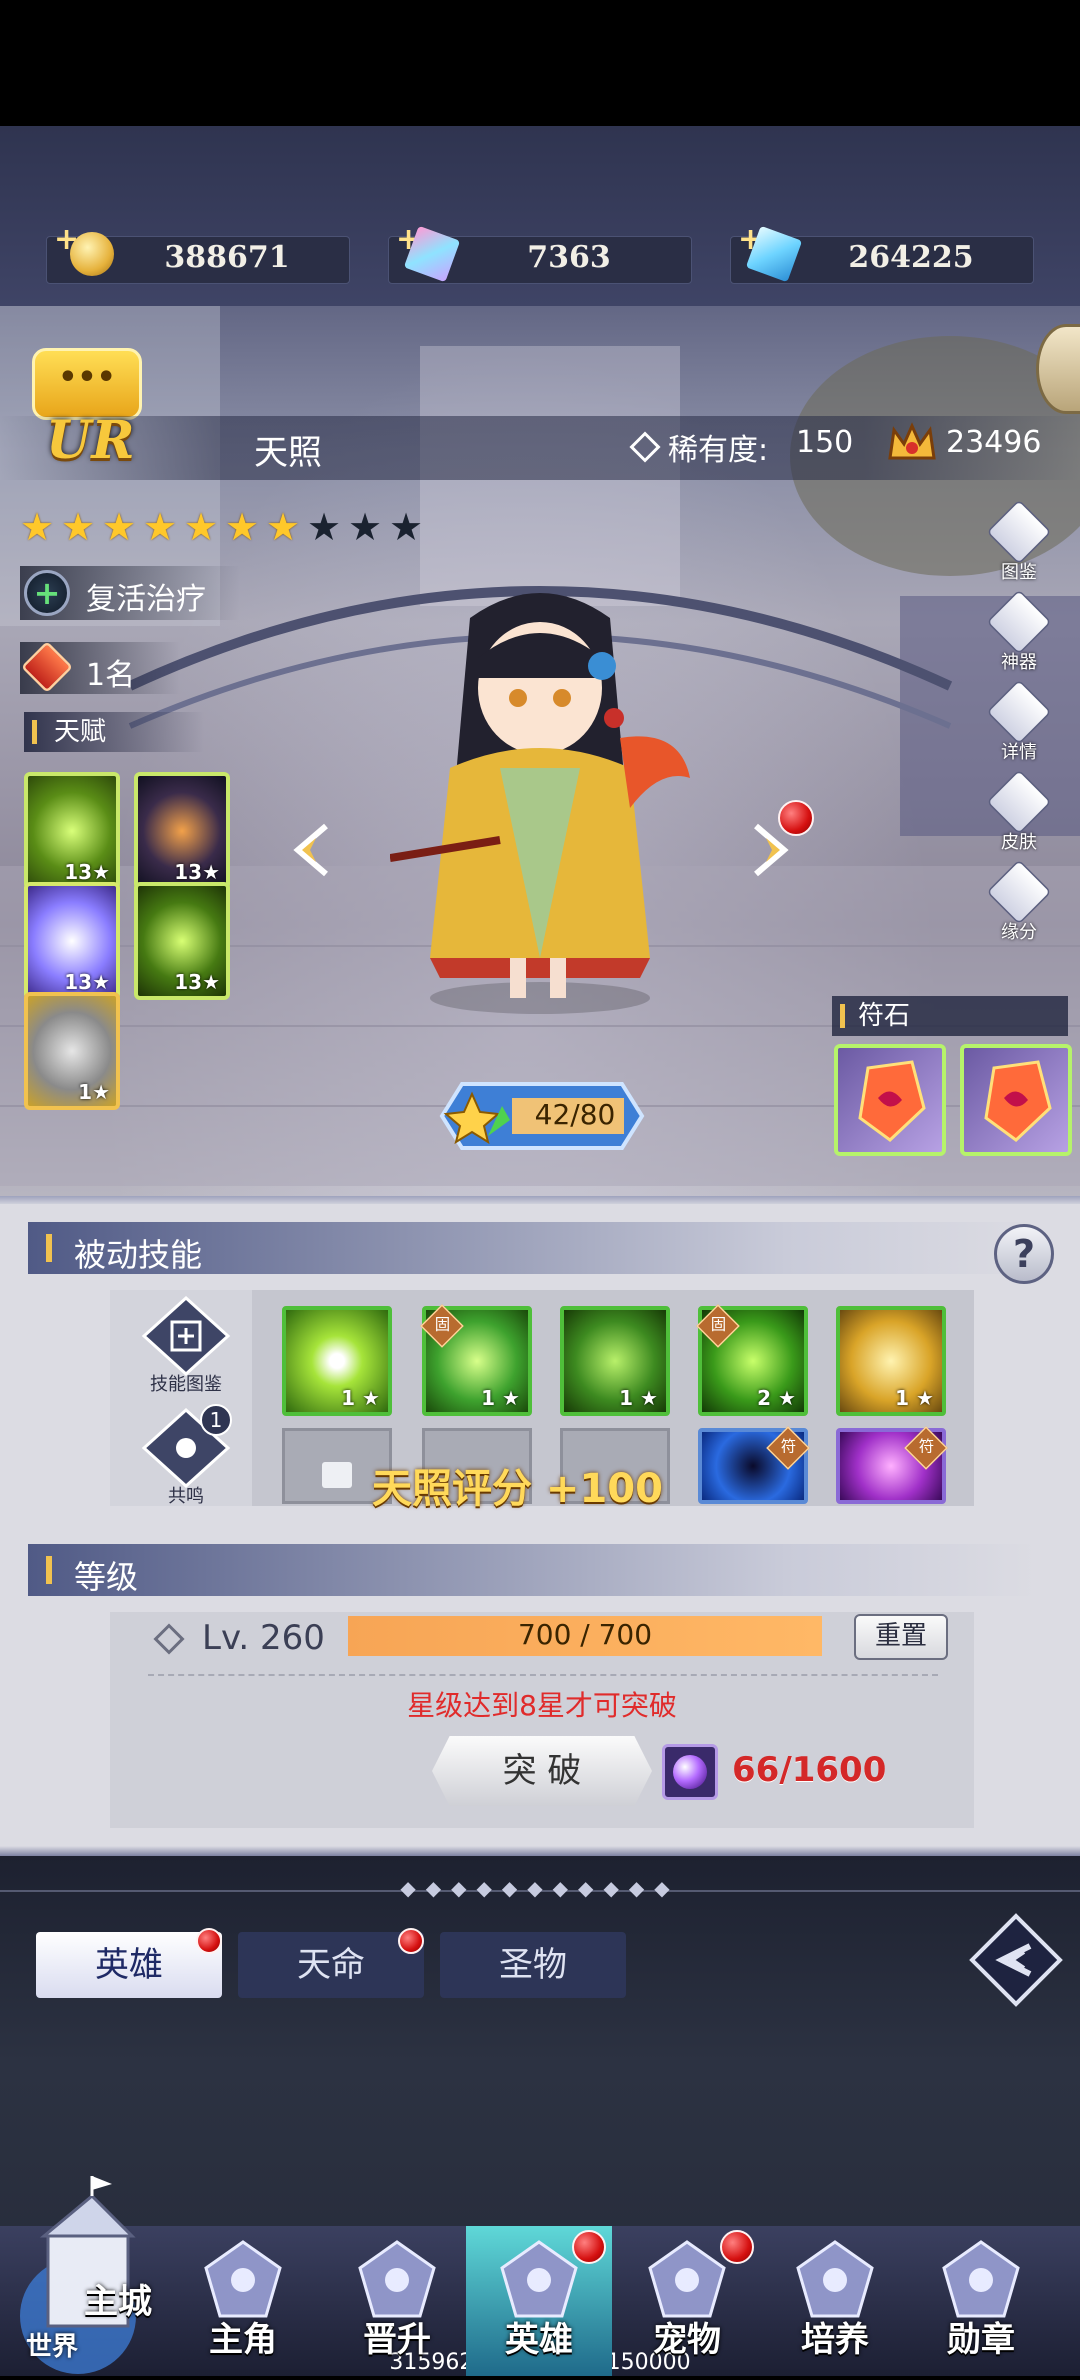 This screenshot has height=2380, width=1080. Describe the element at coordinates (337, 1361) in the screenshot. I see `passive-skill-1: 1 ★` at that location.